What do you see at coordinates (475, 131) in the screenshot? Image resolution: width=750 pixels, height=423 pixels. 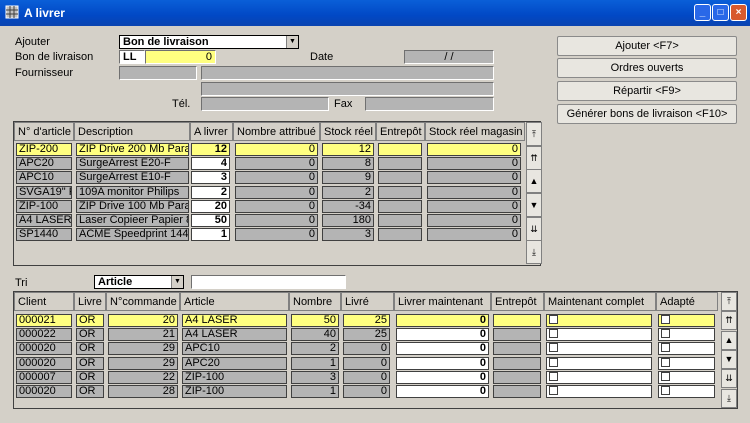 I see `column-header-6: Stock réel magasin` at bounding box center [475, 131].